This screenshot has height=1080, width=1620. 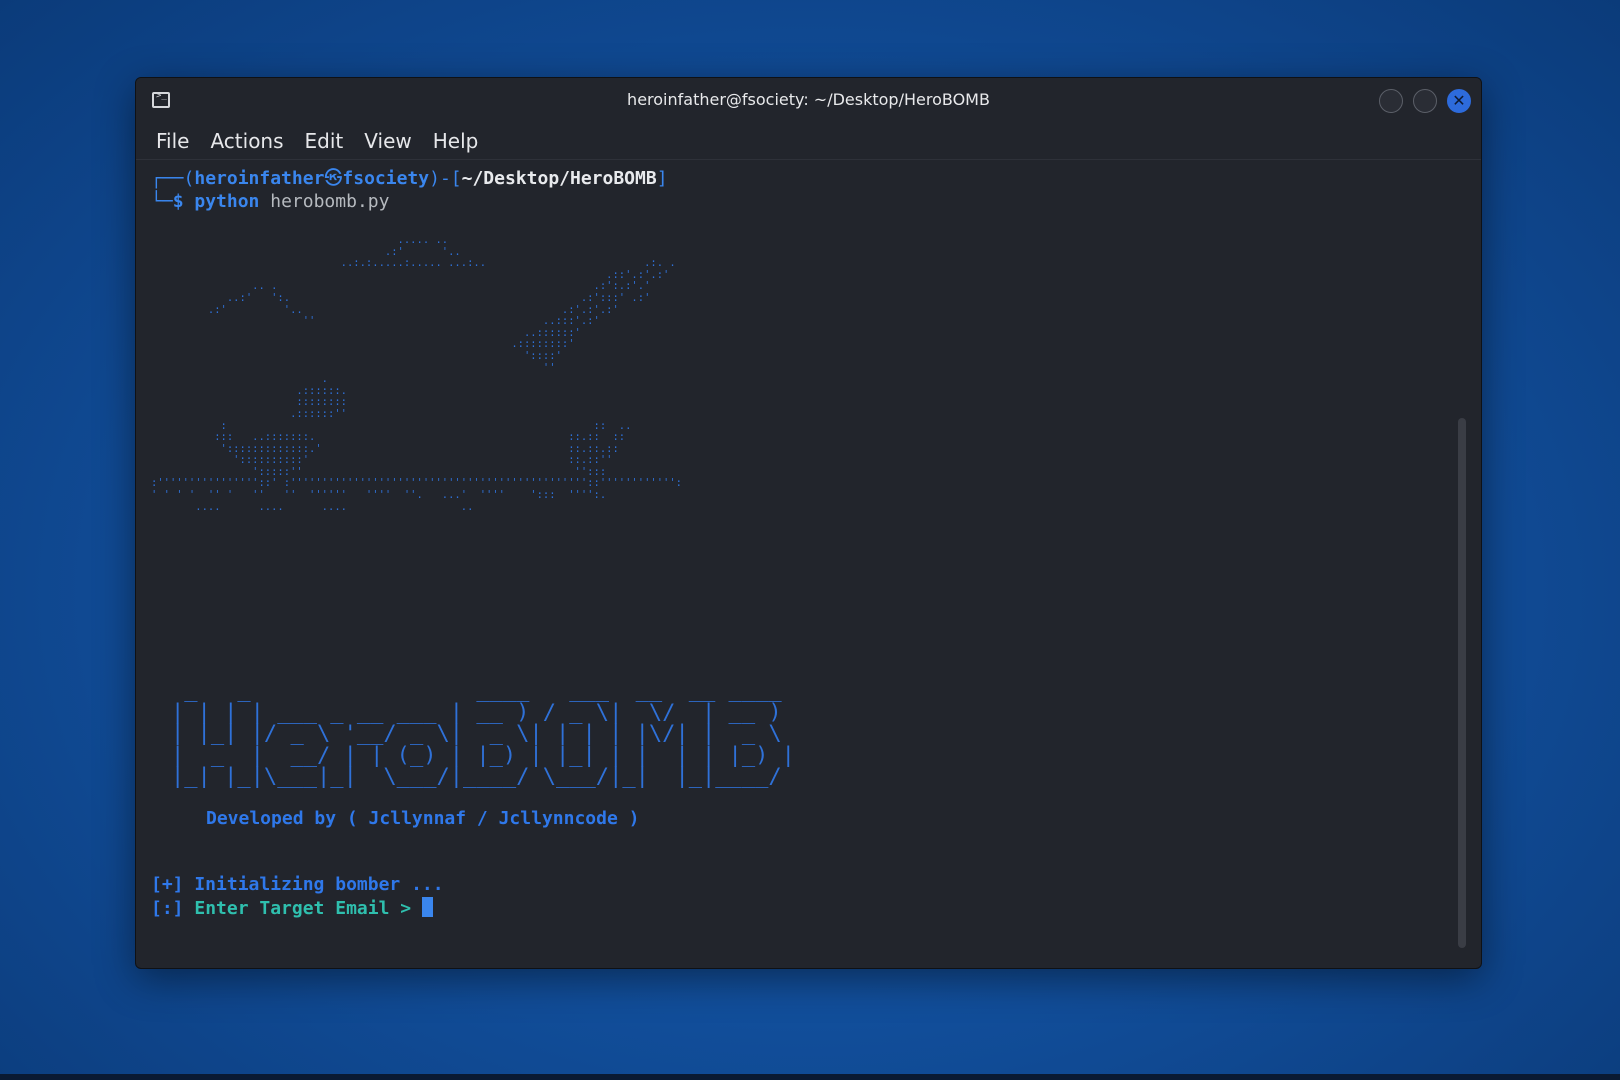 I want to click on developer-credit: Developed by ( Jcllynnaf / Jcllynncode ), so click(x=423, y=818).